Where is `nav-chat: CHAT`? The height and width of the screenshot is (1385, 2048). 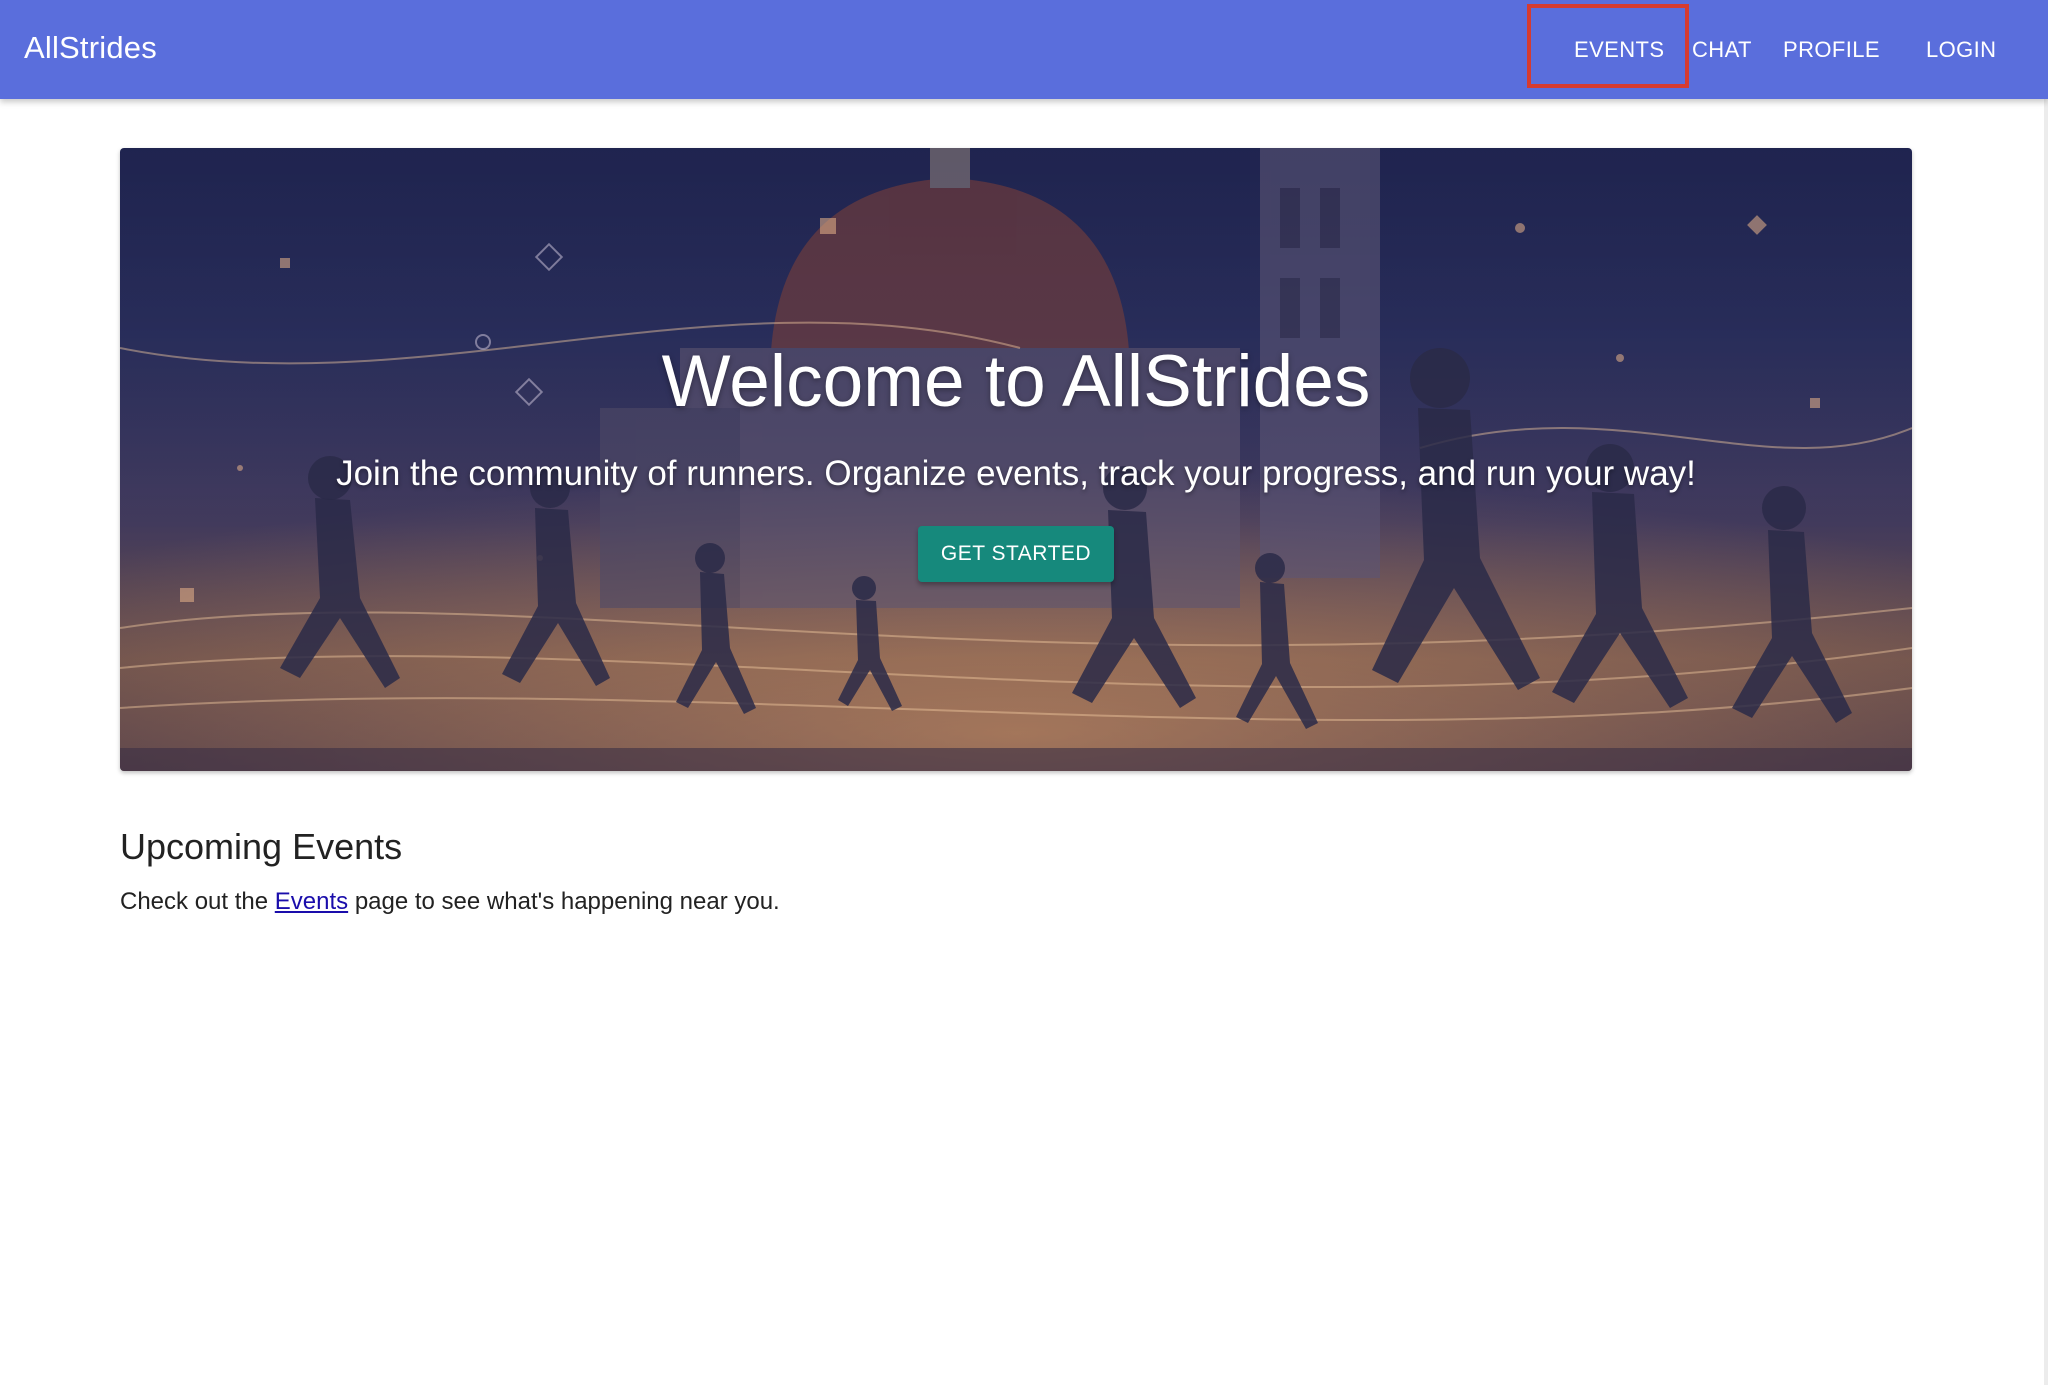 nav-chat: CHAT is located at coordinates (1722, 50).